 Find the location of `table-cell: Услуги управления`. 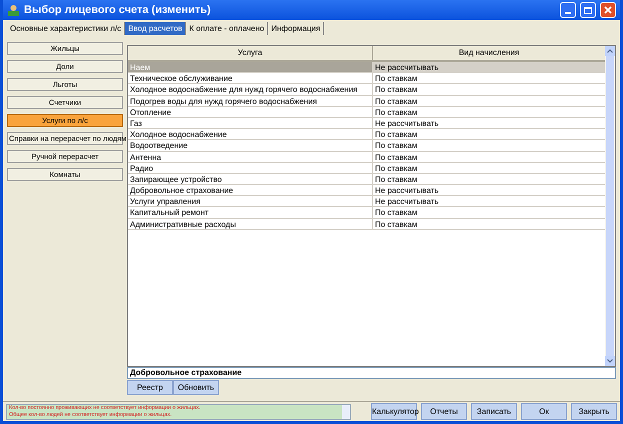

table-cell: Услуги управления is located at coordinates (250, 201).